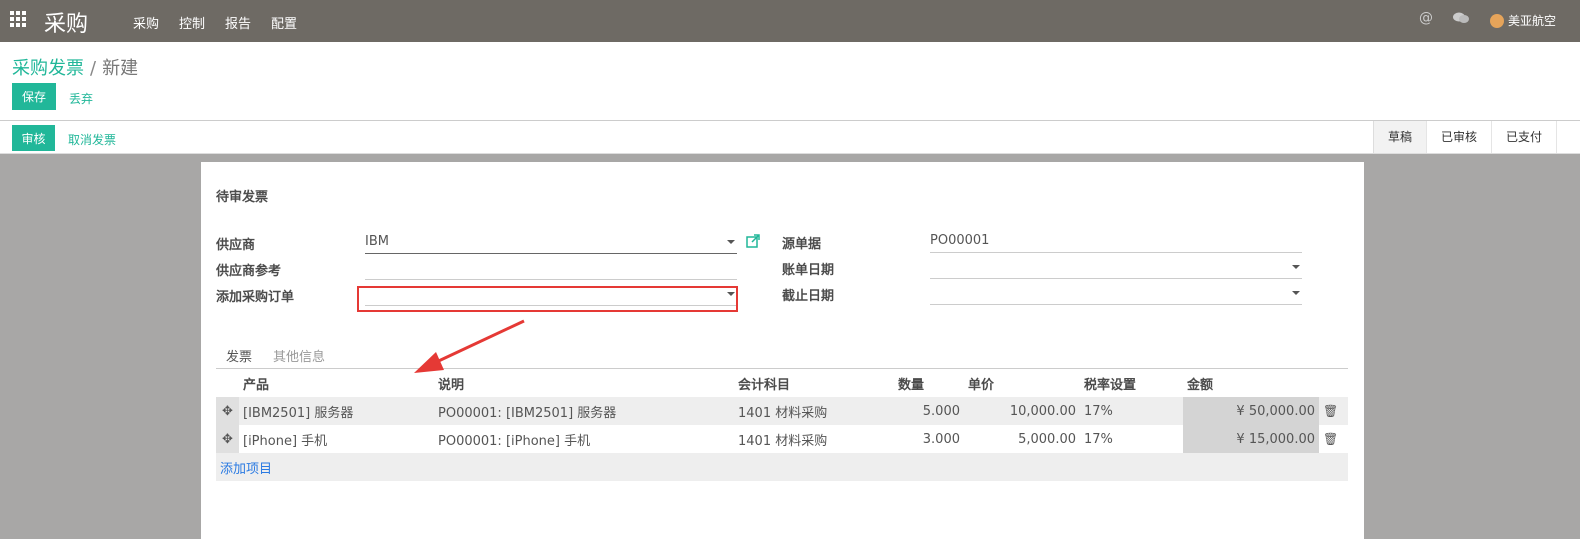 The width and height of the screenshot is (1580, 539). Describe the element at coordinates (336, 383) in the screenshot. I see `col-product: 产品` at that location.